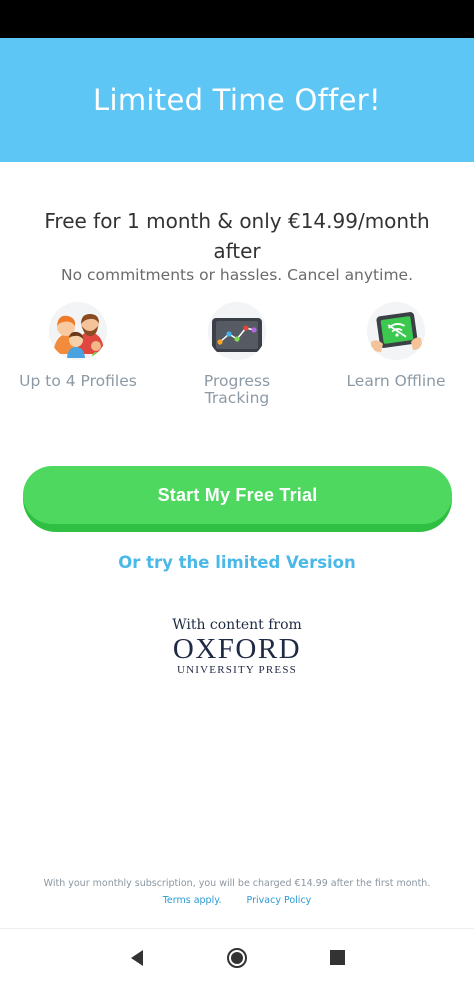 Image resolution: width=474 pixels, height=986 pixels. What do you see at coordinates (396, 331) in the screenshot?
I see `offline-tablet-icon` at bounding box center [396, 331].